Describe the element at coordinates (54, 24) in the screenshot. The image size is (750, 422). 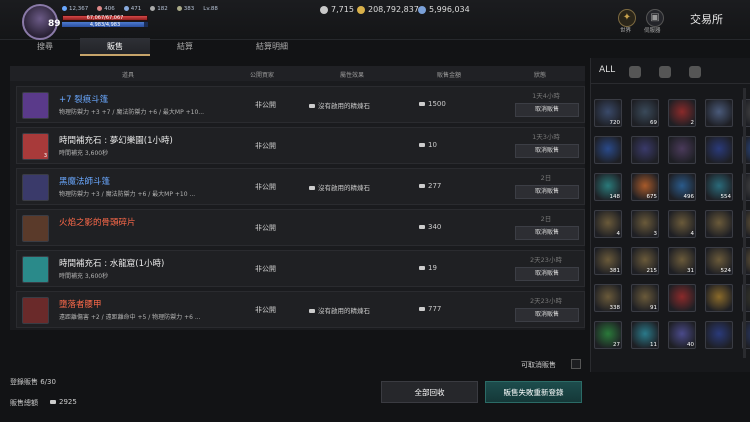
I see `player-level: 89` at that location.